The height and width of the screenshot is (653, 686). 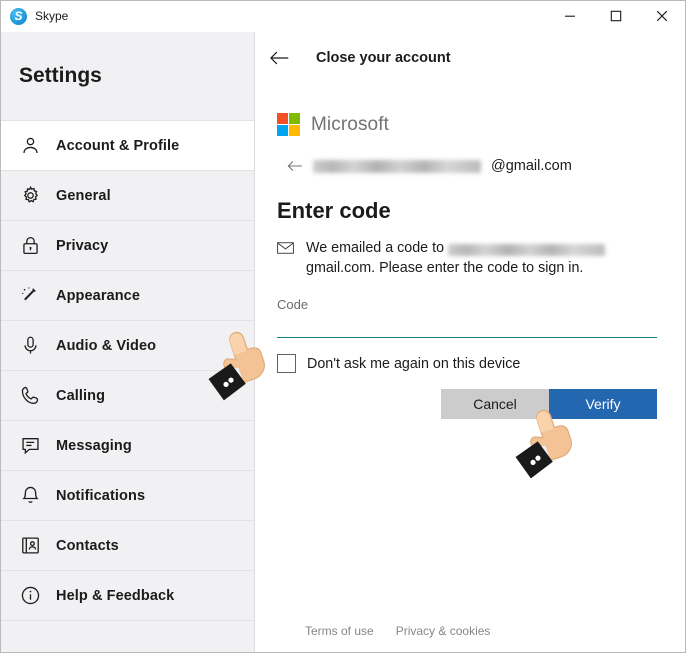 What do you see at coordinates (471, 124) in the screenshot?
I see `microsoft-brand: Microsoft` at bounding box center [471, 124].